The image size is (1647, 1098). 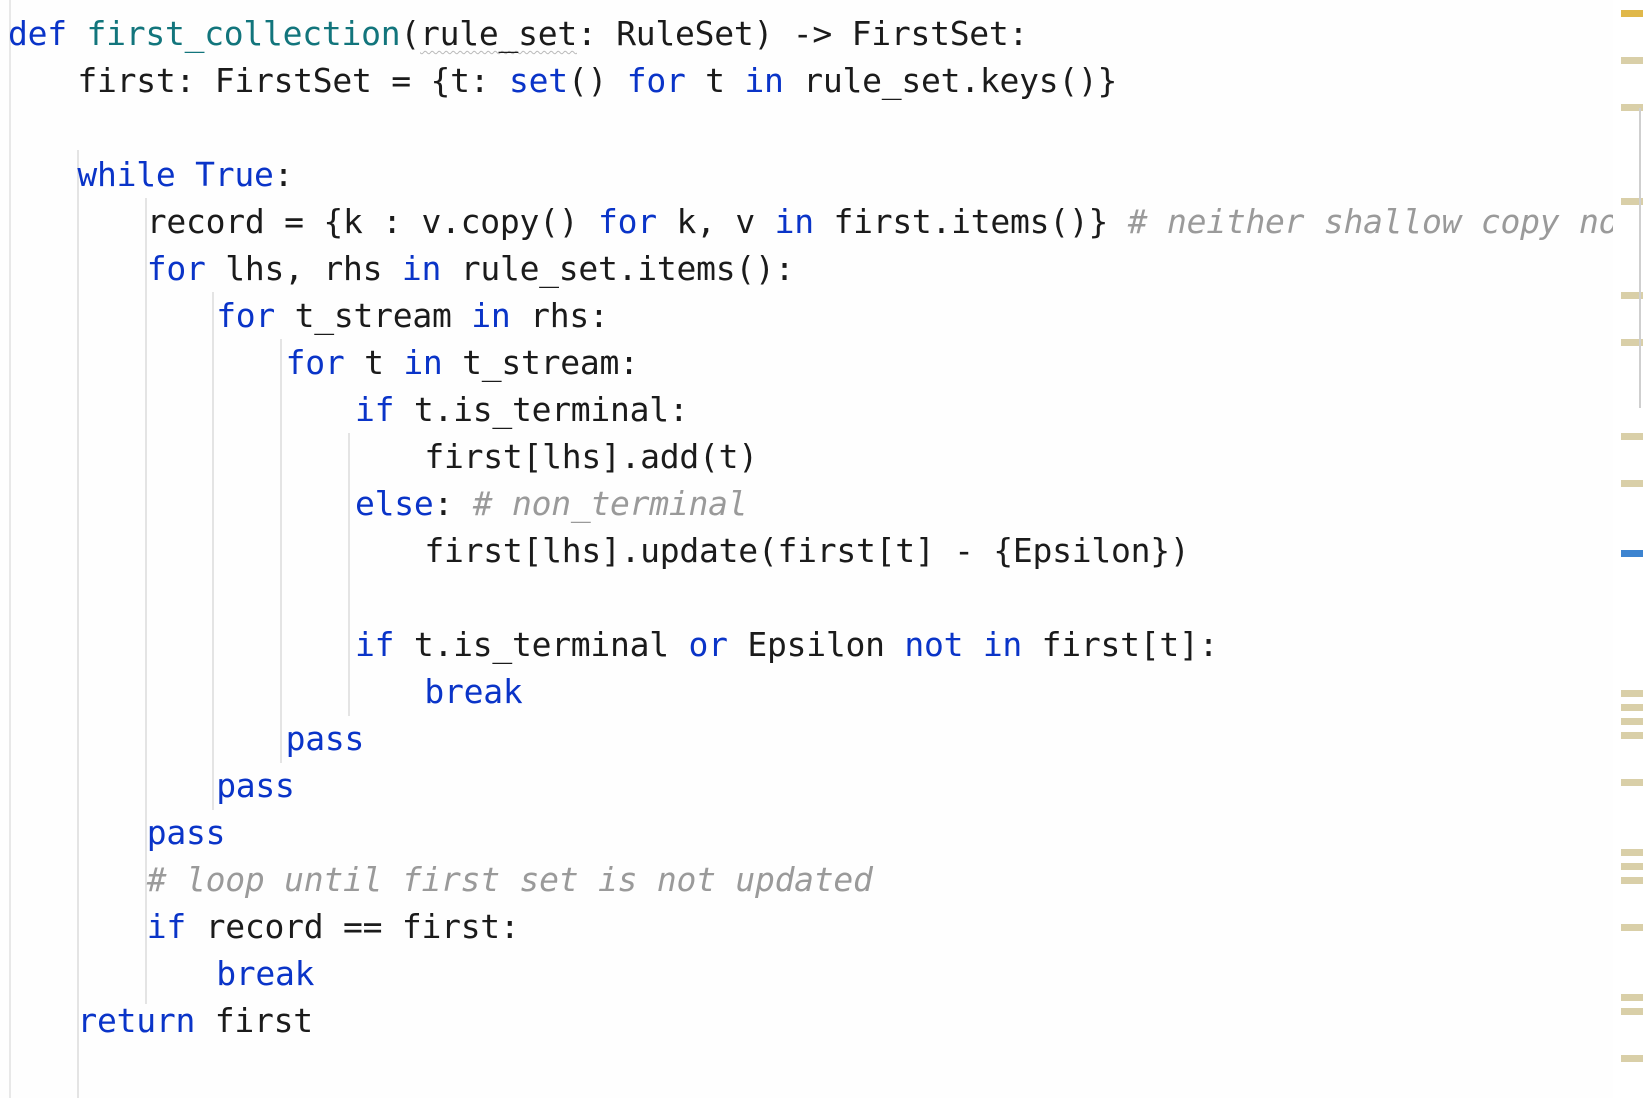 I want to click on code-text: first: FirstSet = {t:, so click(x=293, y=80).